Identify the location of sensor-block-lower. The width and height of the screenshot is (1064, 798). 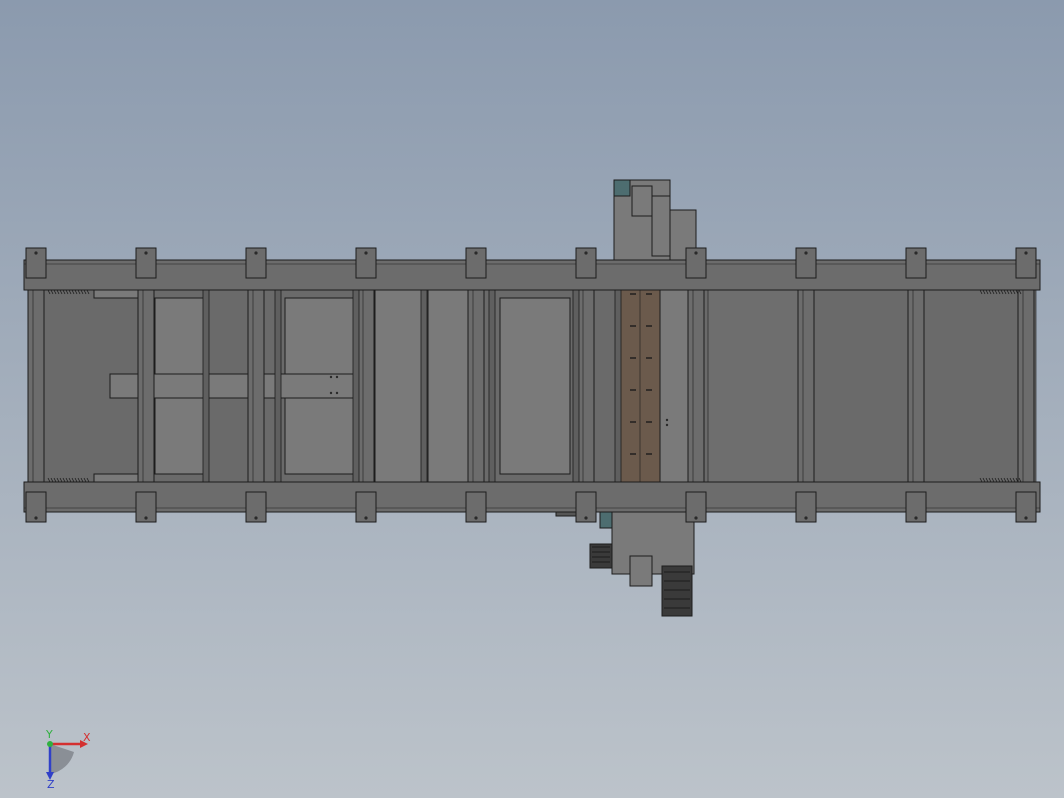
(606, 520).